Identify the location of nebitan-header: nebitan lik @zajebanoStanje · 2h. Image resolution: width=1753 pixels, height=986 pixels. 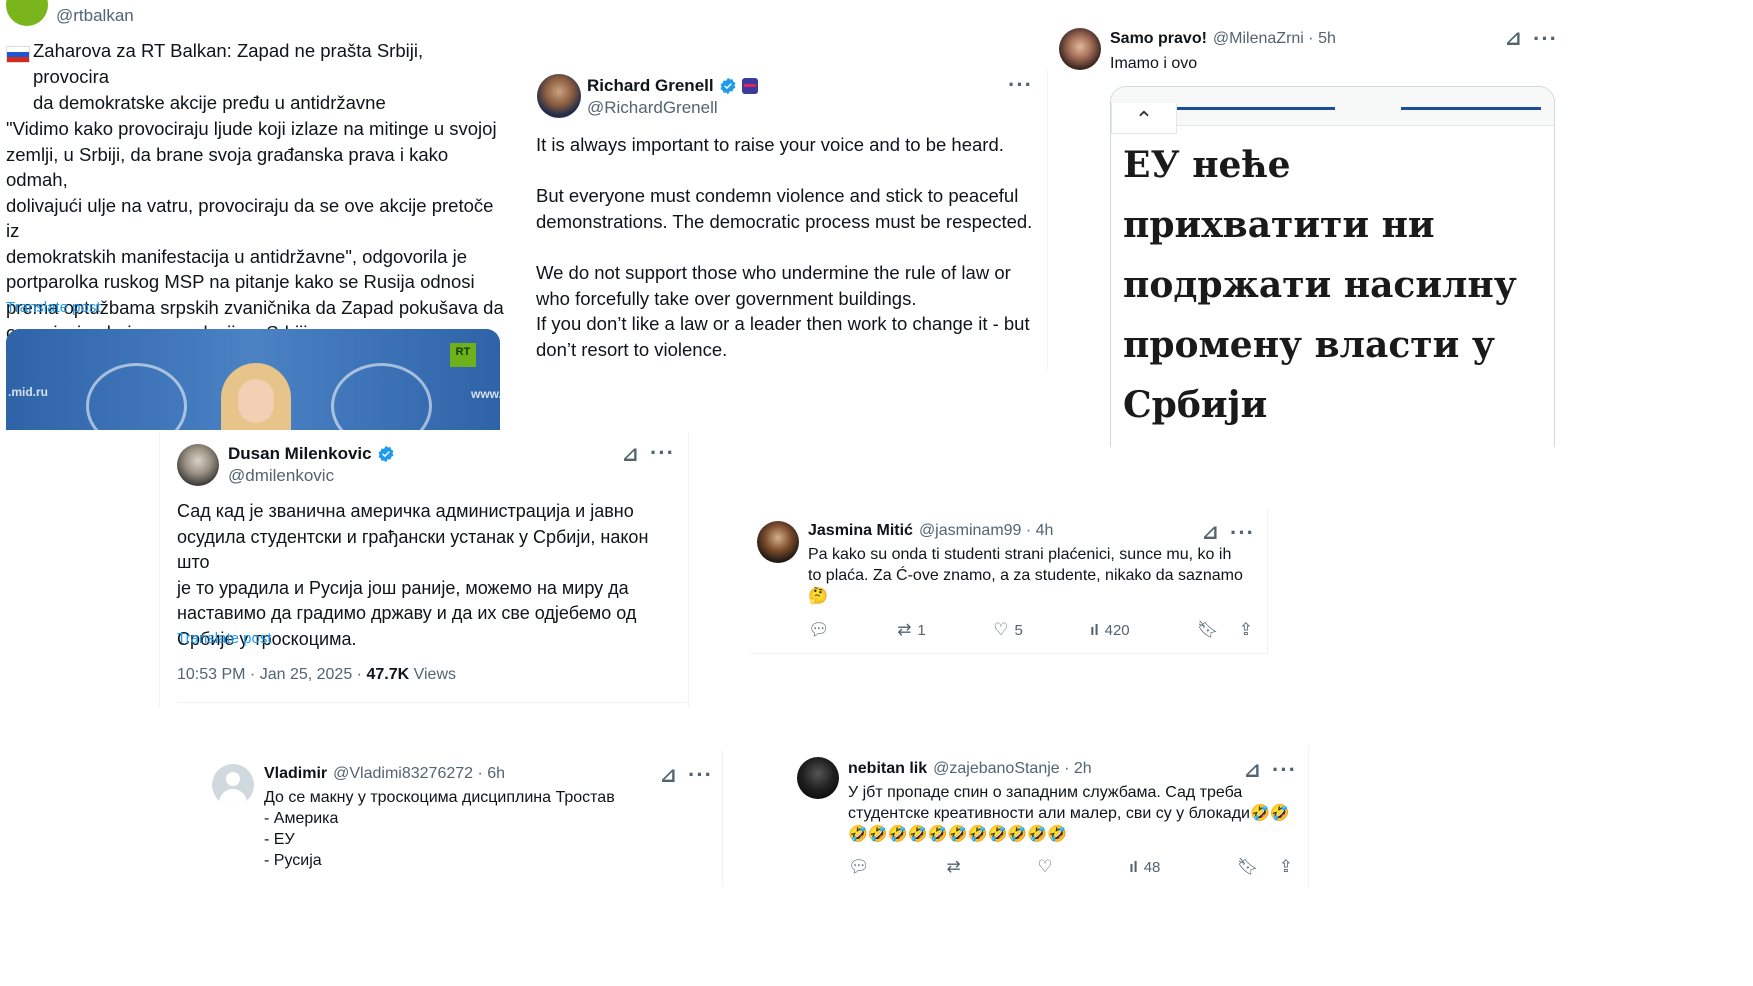
(970, 769).